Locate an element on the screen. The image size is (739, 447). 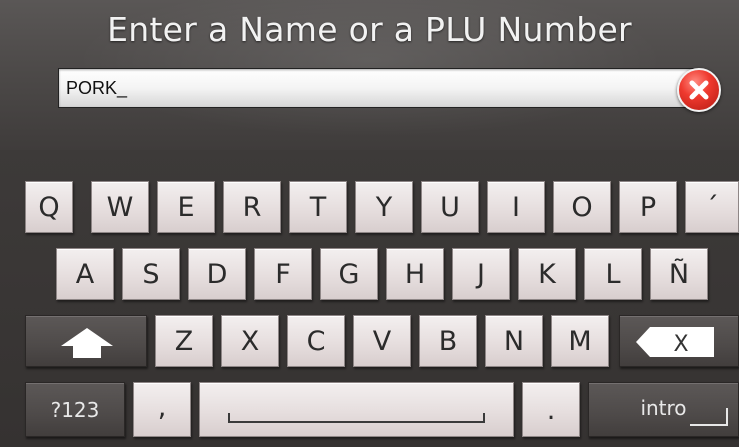
space-bar-key is located at coordinates (356, 409).